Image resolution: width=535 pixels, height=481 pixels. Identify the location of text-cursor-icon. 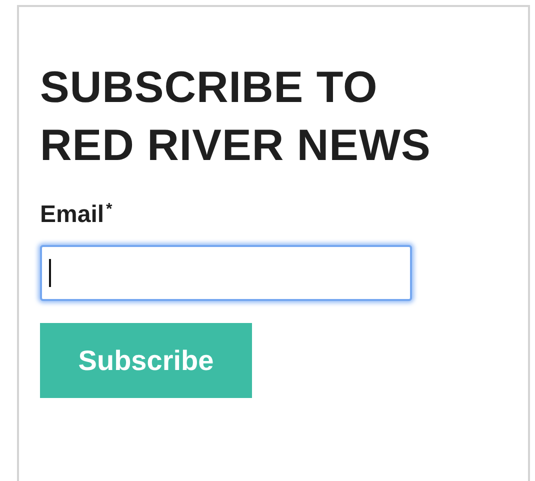
(50, 273).